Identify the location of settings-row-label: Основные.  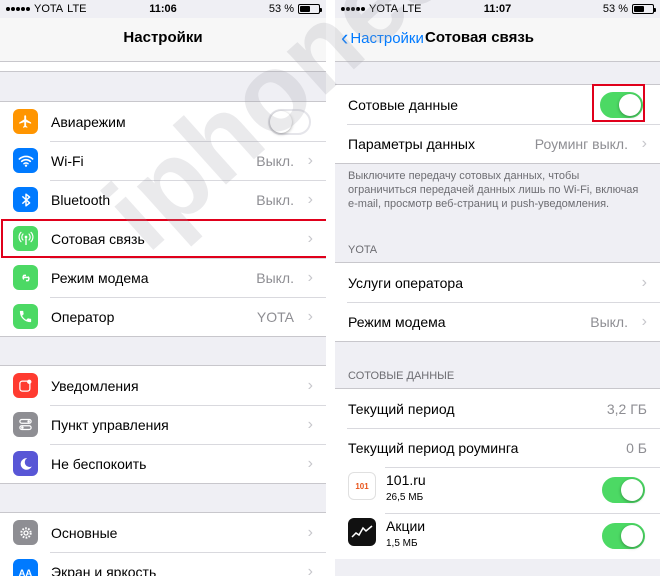
(84, 532).